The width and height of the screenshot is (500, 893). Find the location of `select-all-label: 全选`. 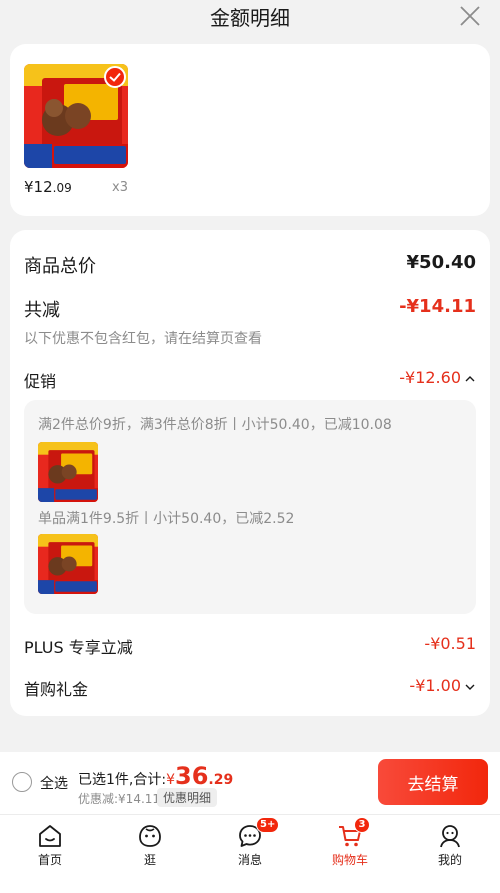

select-all-label: 全选 is located at coordinates (54, 783).